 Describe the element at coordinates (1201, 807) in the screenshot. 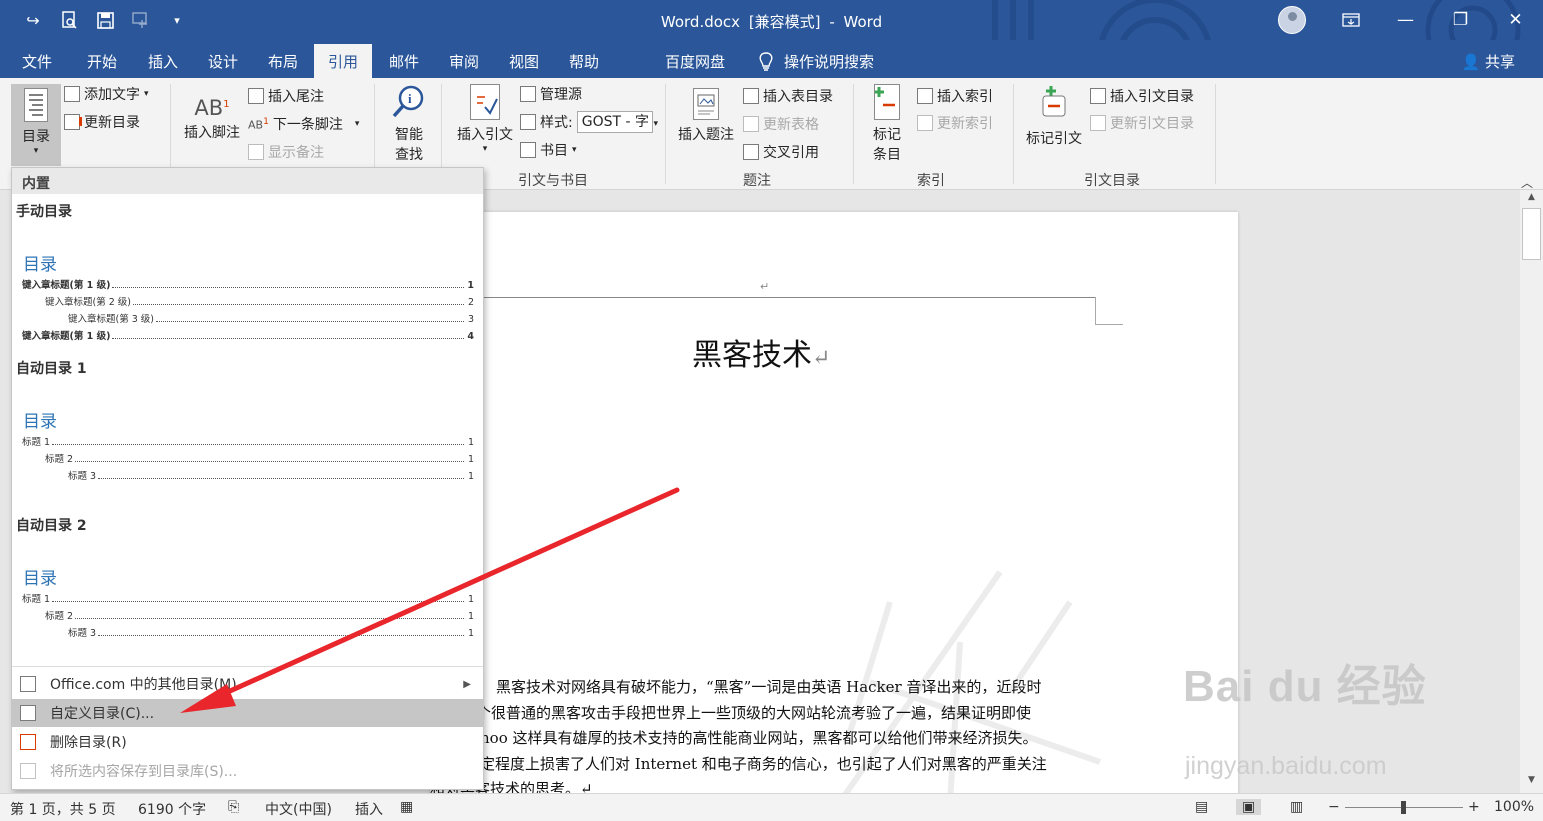

I see `read-mode-icon: ▤` at that location.